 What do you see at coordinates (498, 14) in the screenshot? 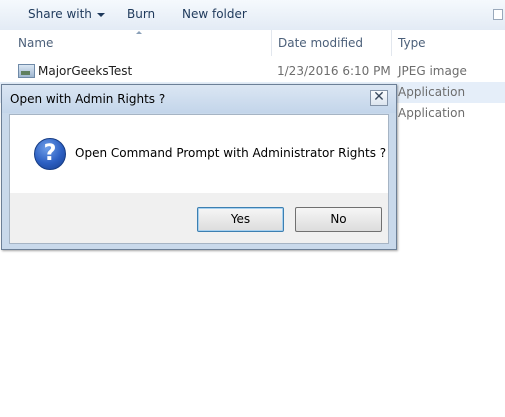
I see `window-corner-icon` at bounding box center [498, 14].